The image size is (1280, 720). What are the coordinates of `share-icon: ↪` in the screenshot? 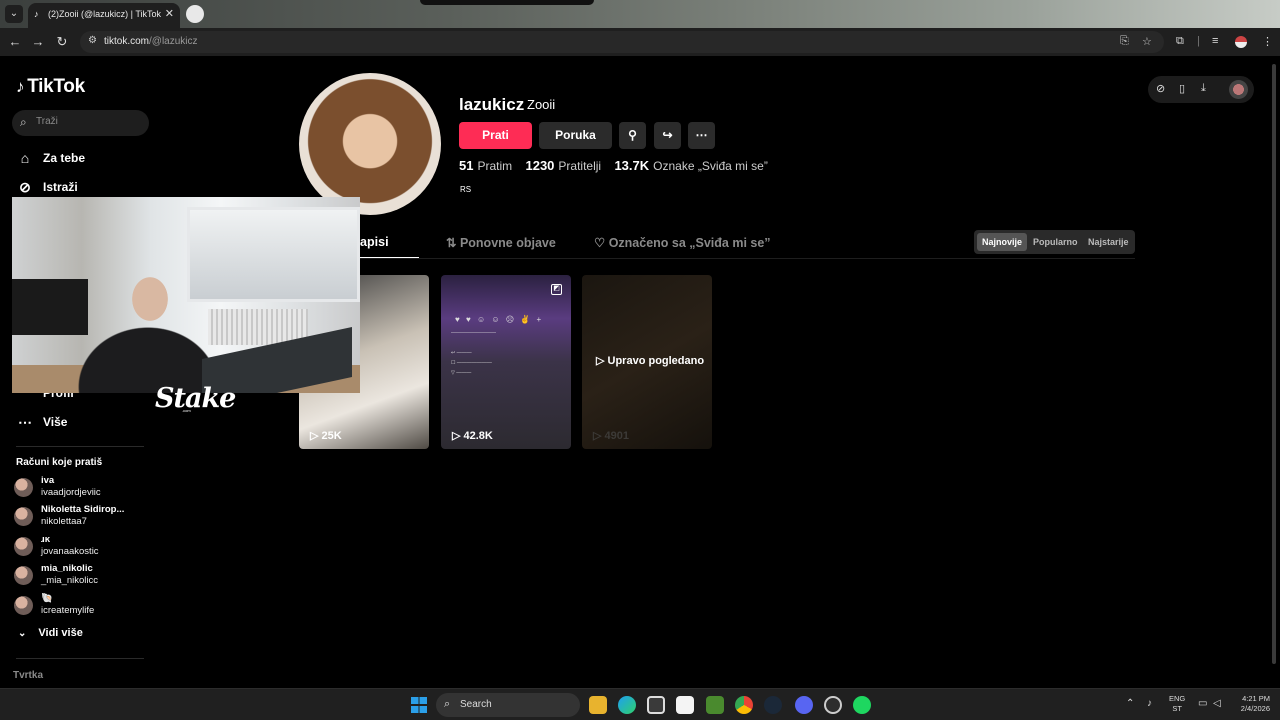 It's located at (667, 135).